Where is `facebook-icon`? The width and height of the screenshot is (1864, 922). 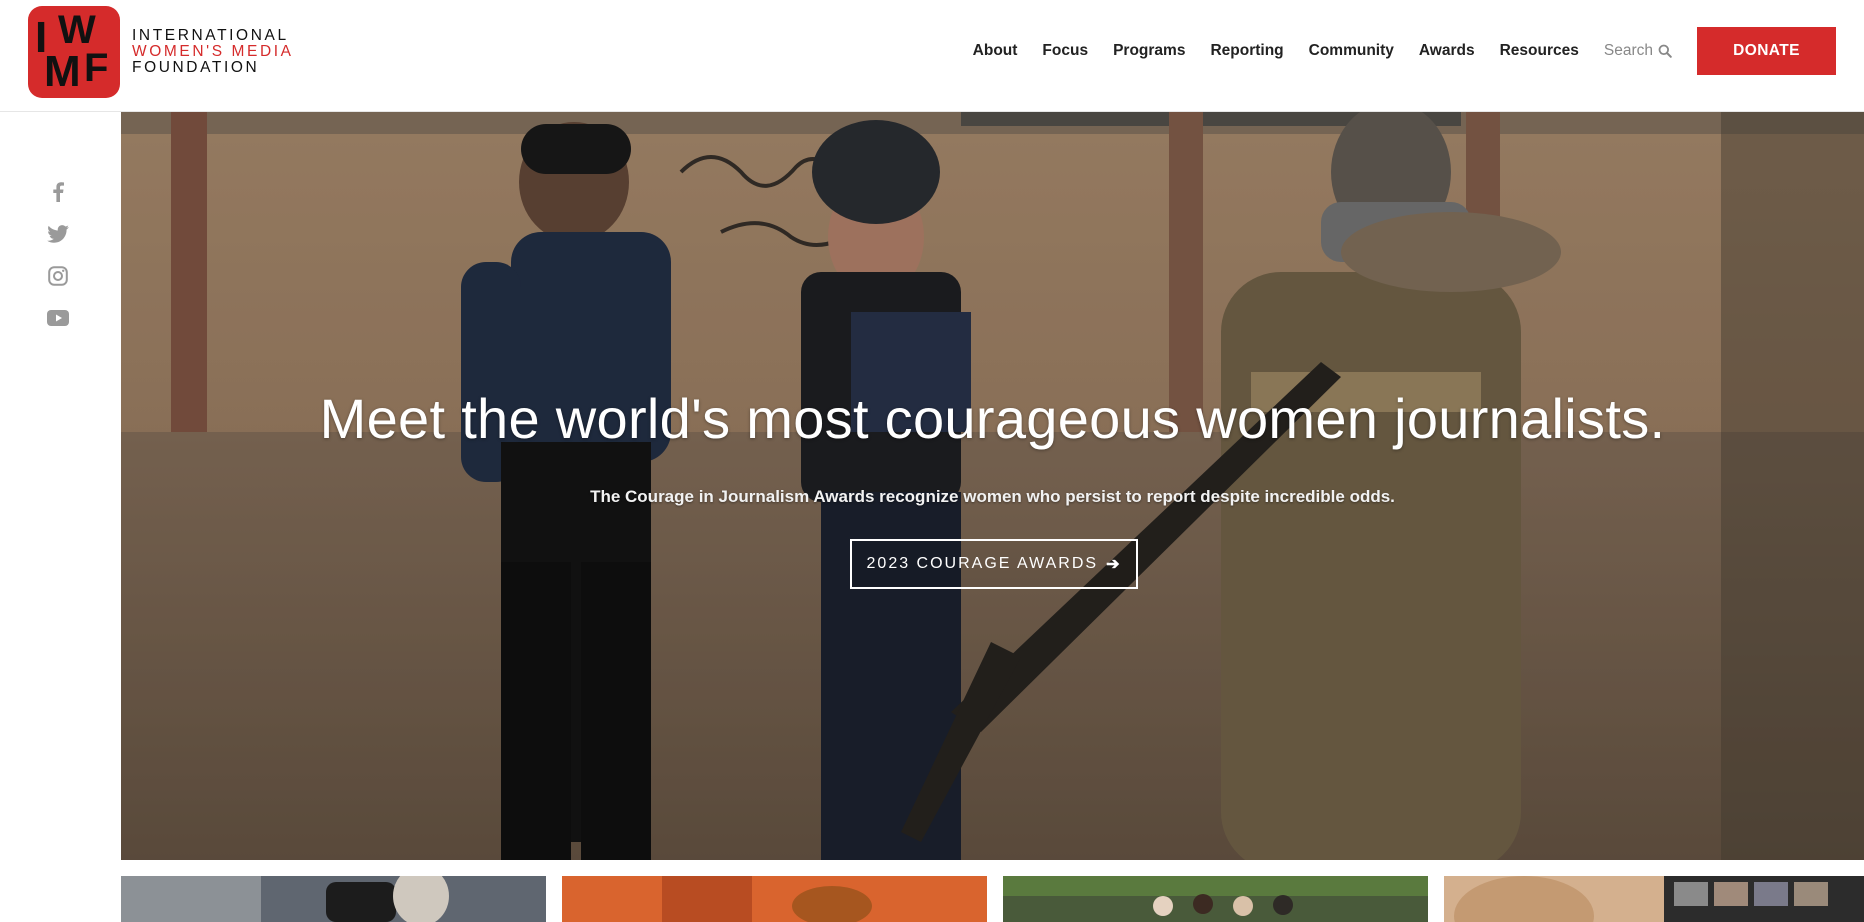
facebook-icon is located at coordinates (58, 192).